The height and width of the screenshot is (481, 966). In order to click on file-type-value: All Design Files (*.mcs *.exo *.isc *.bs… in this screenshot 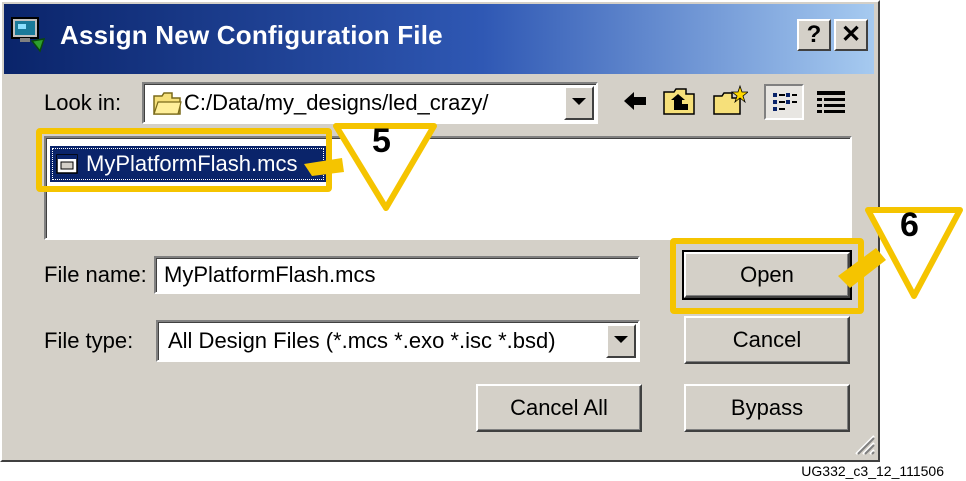, I will do `click(362, 340)`.